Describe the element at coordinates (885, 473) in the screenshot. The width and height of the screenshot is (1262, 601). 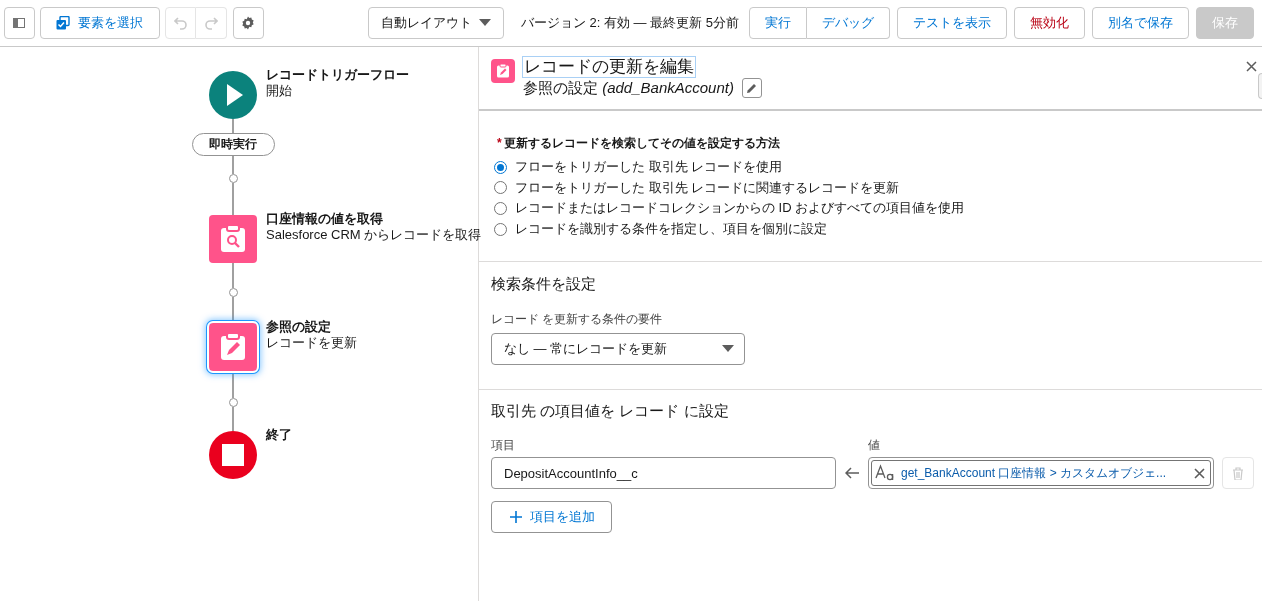
I see `text-type-icon` at that location.